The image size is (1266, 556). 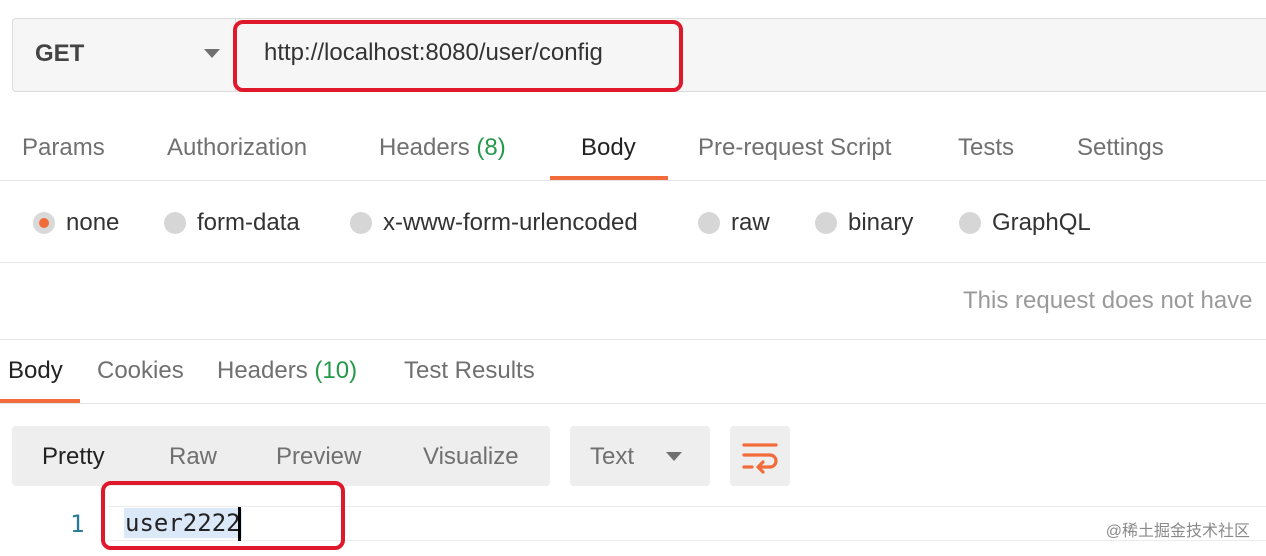 What do you see at coordinates (193, 457) in the screenshot?
I see `view-raw-button: Raw` at bounding box center [193, 457].